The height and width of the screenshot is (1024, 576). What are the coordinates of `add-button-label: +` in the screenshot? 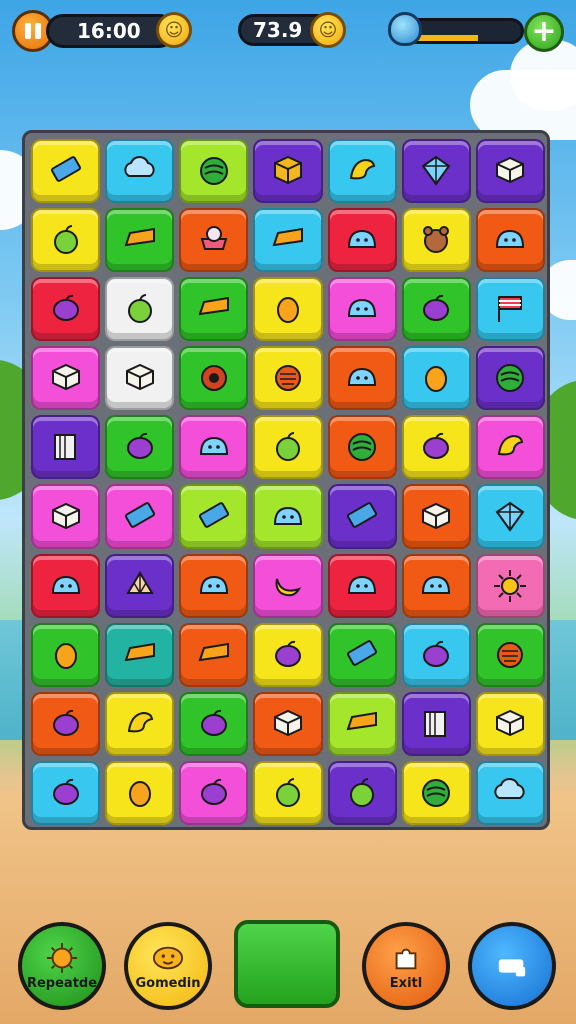 It's located at (544, 31).